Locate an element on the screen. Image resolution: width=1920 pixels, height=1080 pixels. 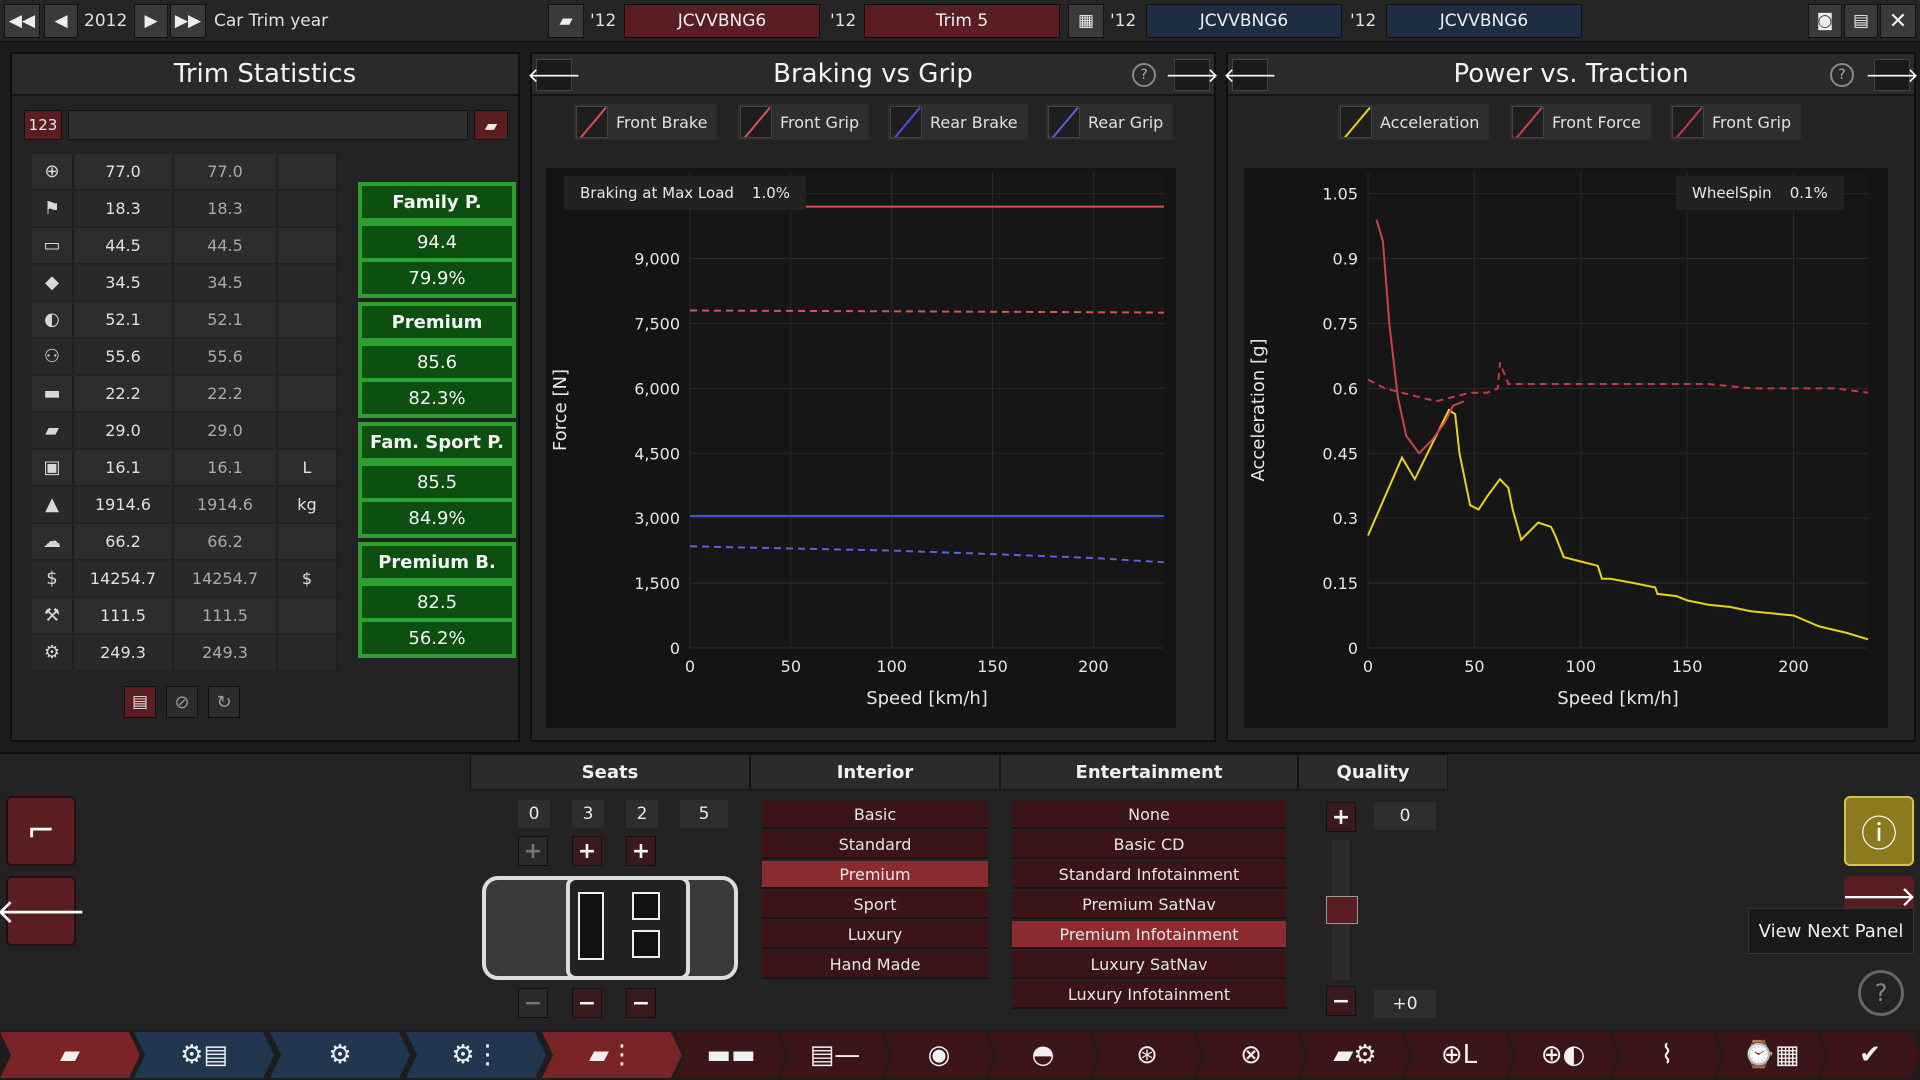
seat-layout-icon: ▬▬ is located at coordinates (731, 1055).